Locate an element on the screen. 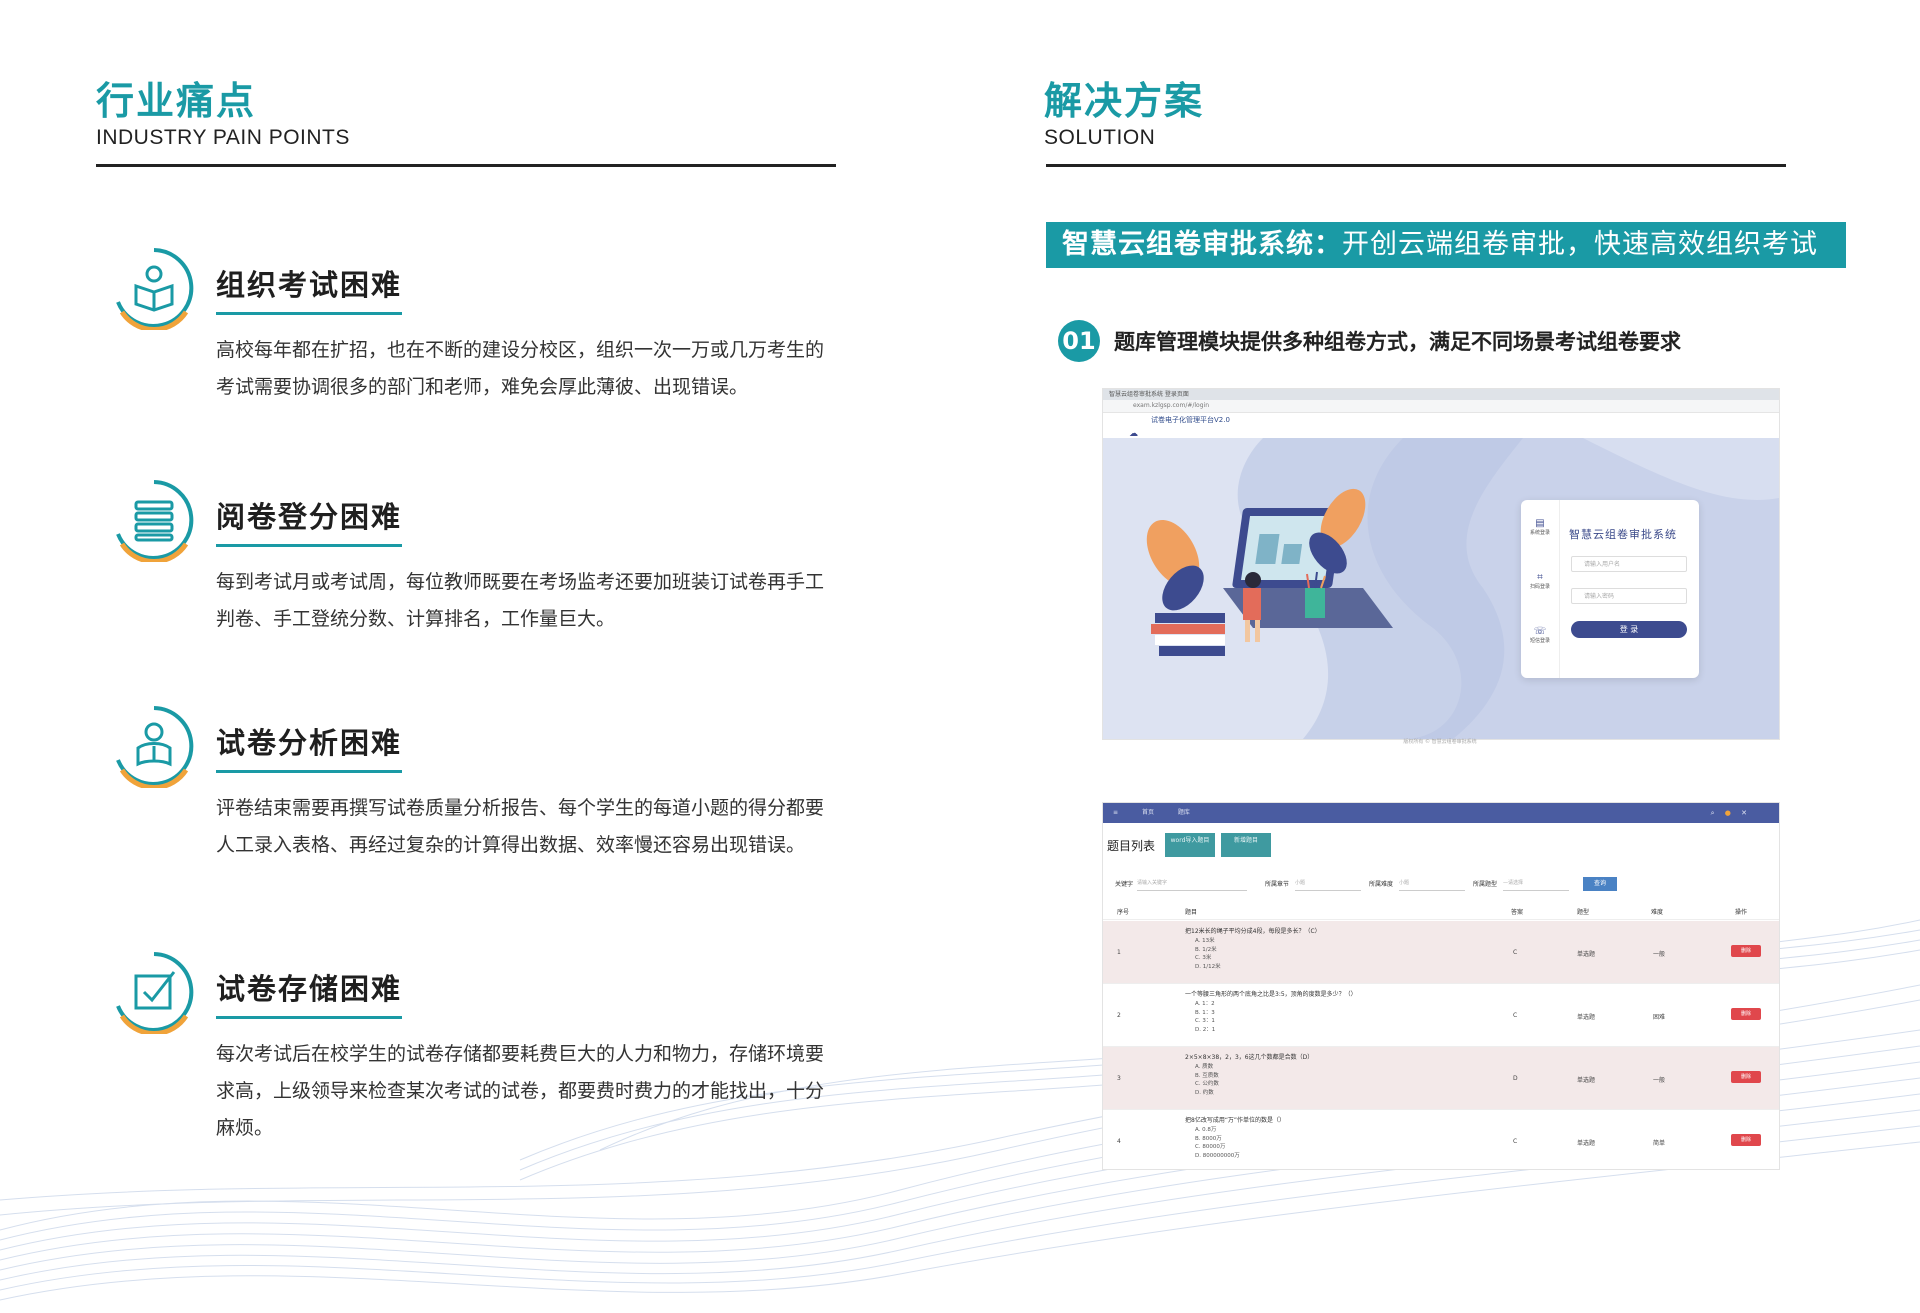  col-no: 序号 is located at coordinates (1123, 912).